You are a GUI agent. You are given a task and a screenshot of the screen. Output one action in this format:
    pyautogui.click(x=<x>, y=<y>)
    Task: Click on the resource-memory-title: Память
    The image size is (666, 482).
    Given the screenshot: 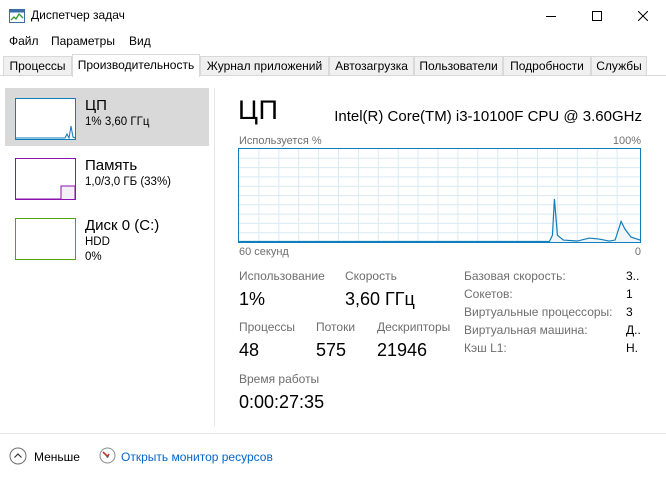 What is the action you would take?
    pyautogui.click(x=111, y=165)
    